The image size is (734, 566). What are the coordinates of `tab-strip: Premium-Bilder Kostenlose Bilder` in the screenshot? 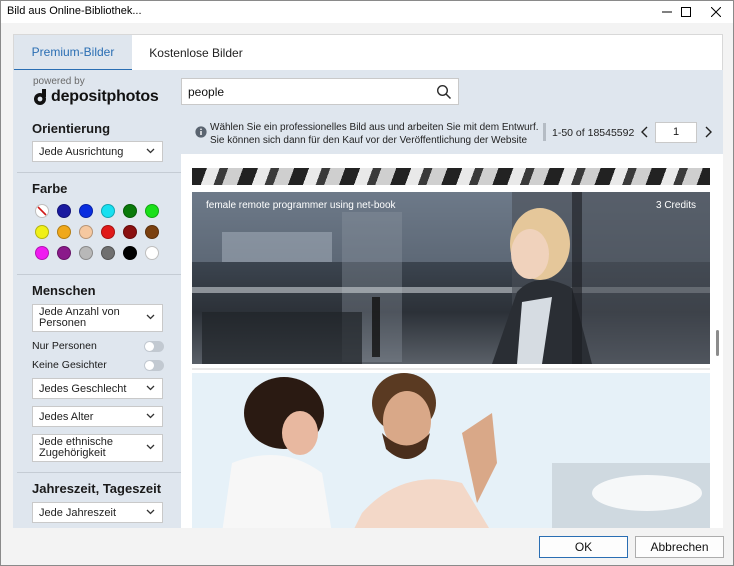 It's located at (368, 52).